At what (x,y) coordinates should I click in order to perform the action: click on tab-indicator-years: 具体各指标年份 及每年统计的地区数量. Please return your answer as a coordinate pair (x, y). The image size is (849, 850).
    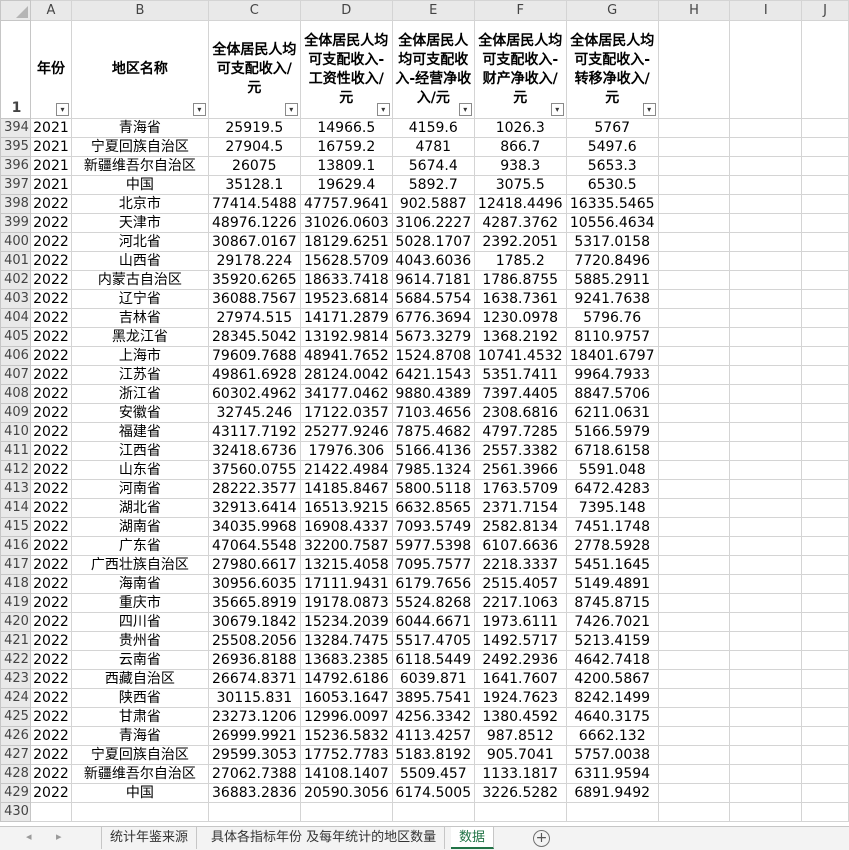
    Looking at the image, I should click on (324, 838).